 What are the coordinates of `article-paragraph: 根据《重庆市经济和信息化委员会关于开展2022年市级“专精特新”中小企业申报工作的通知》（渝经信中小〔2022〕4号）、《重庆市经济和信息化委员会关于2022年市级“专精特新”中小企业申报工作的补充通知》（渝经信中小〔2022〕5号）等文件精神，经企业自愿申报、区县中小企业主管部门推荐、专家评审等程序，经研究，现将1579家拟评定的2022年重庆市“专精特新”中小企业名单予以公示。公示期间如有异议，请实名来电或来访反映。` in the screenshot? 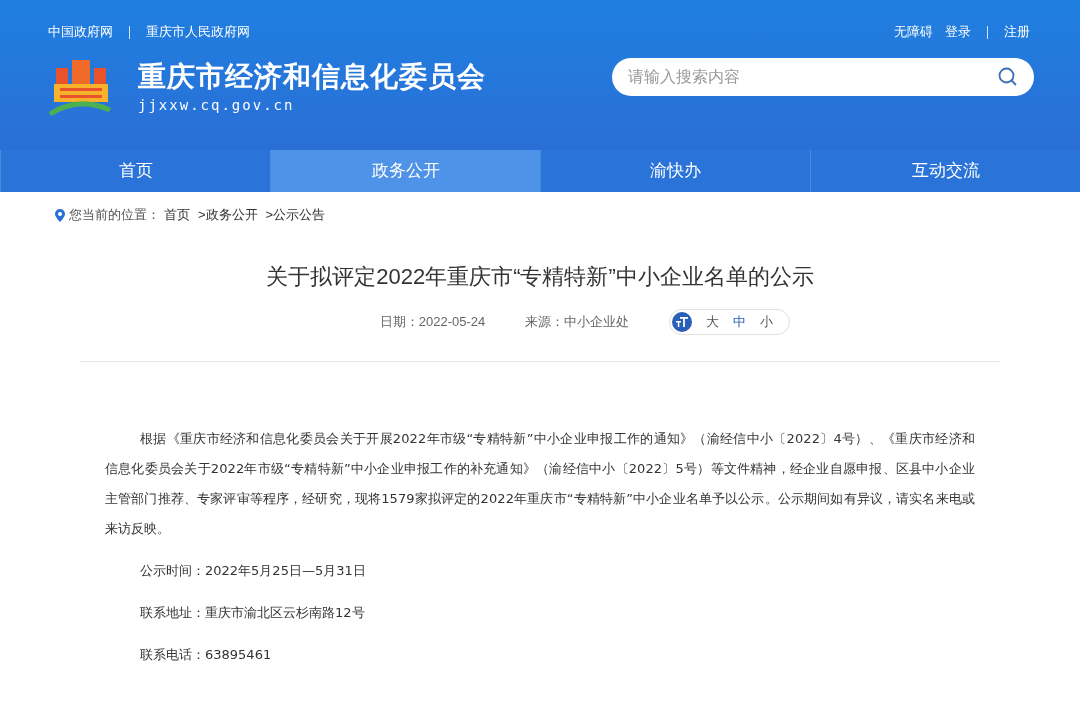 It's located at (540, 484).